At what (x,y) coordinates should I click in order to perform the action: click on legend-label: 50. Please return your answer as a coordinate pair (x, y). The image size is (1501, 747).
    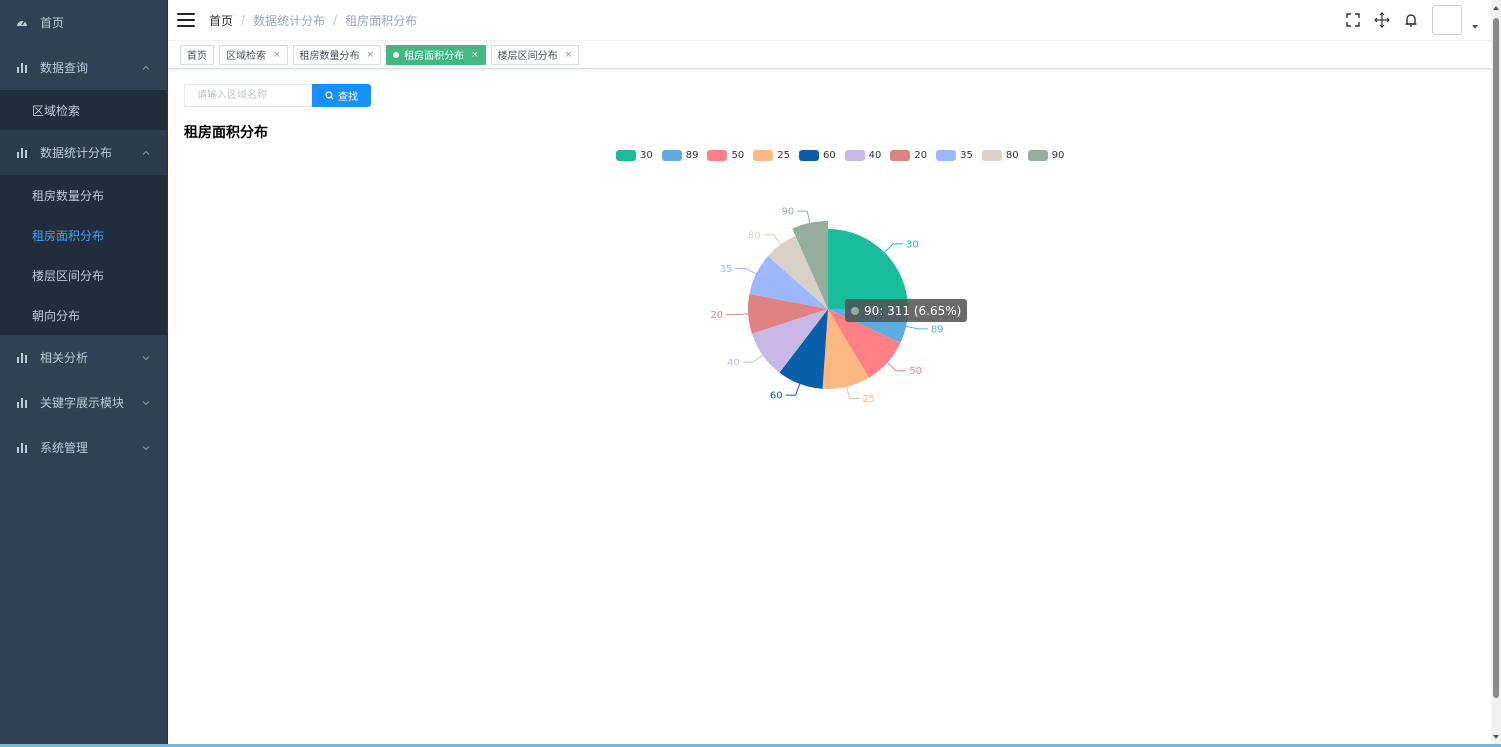
    Looking at the image, I should click on (738, 155).